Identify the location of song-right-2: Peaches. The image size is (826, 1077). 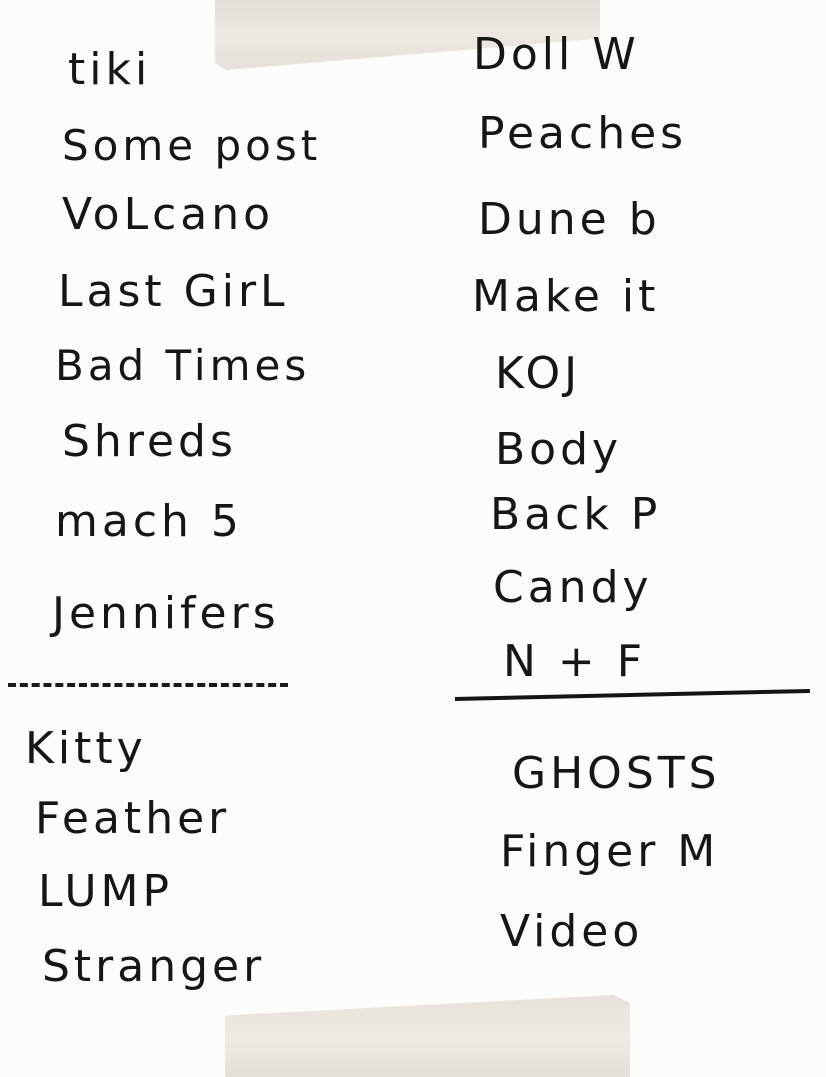
(583, 133).